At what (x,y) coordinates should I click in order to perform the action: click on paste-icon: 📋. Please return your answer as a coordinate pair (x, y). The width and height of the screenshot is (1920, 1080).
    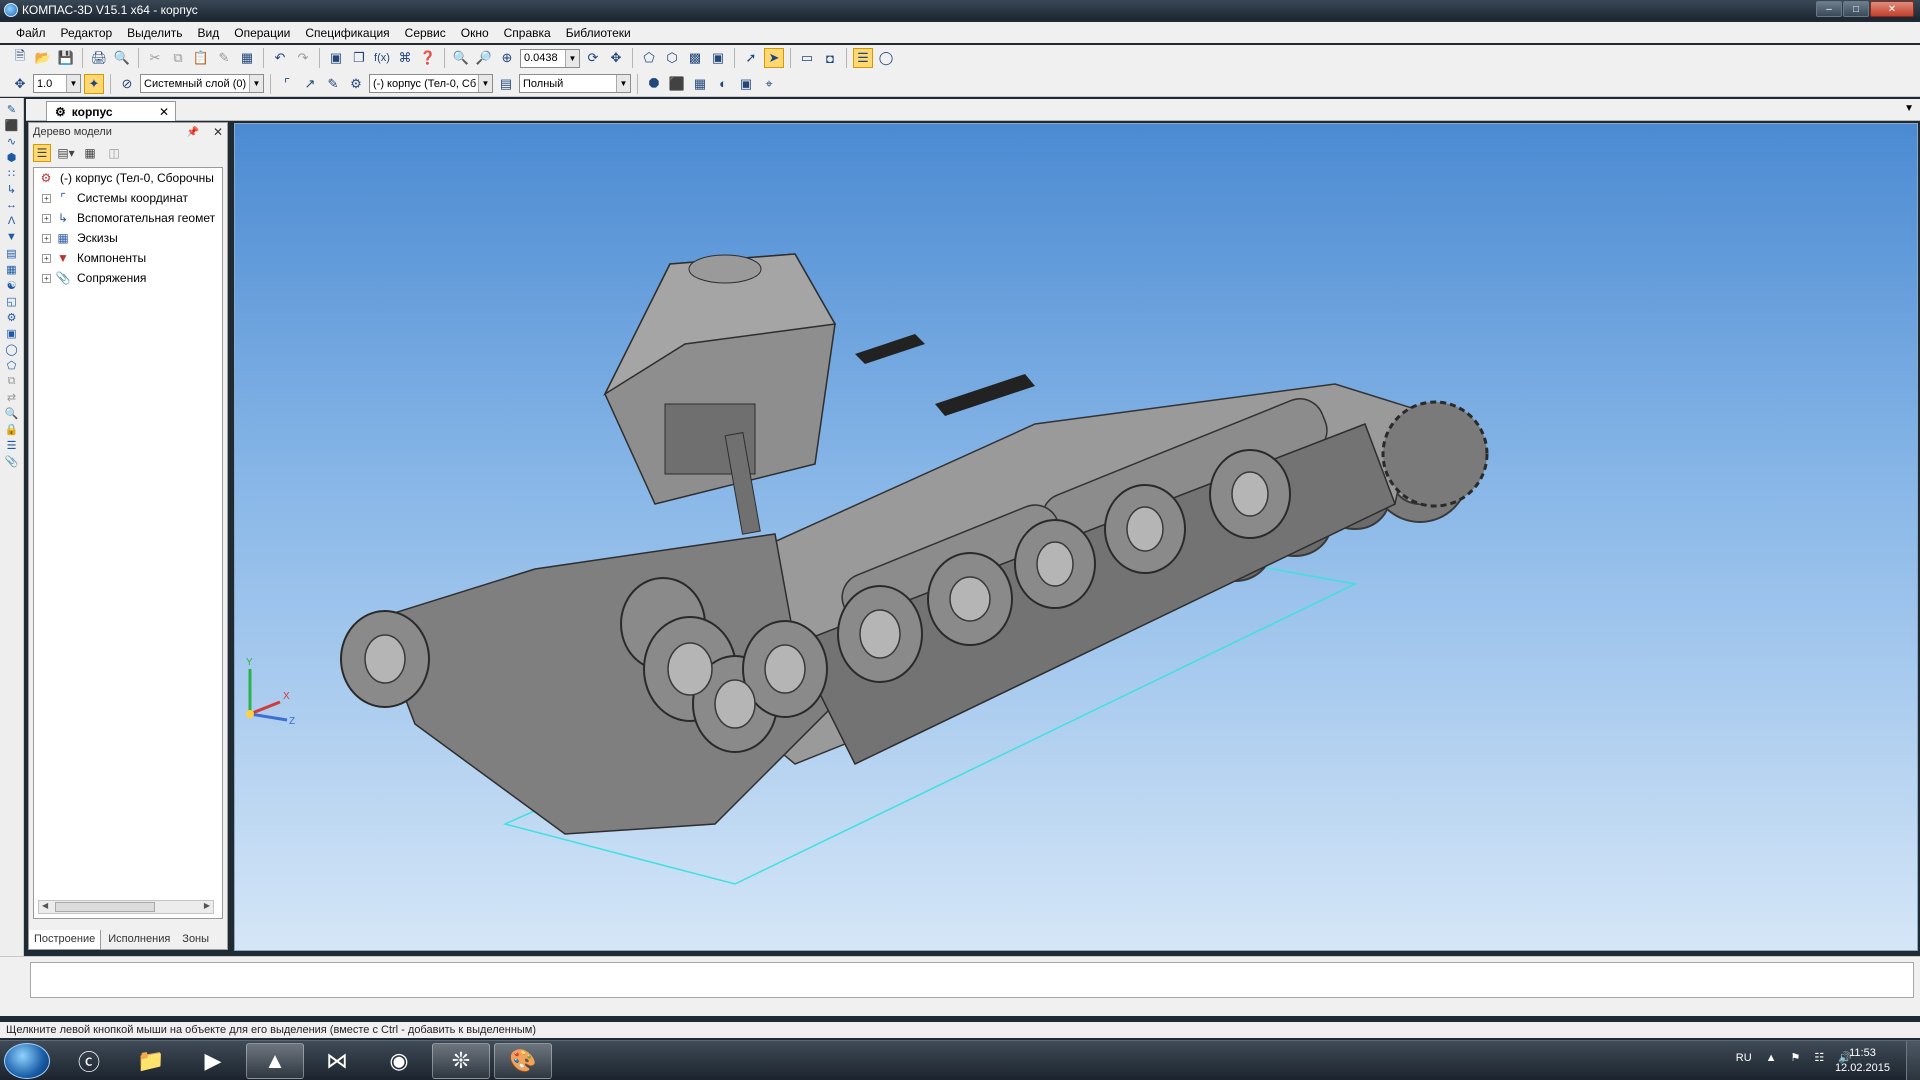
    Looking at the image, I should click on (201, 58).